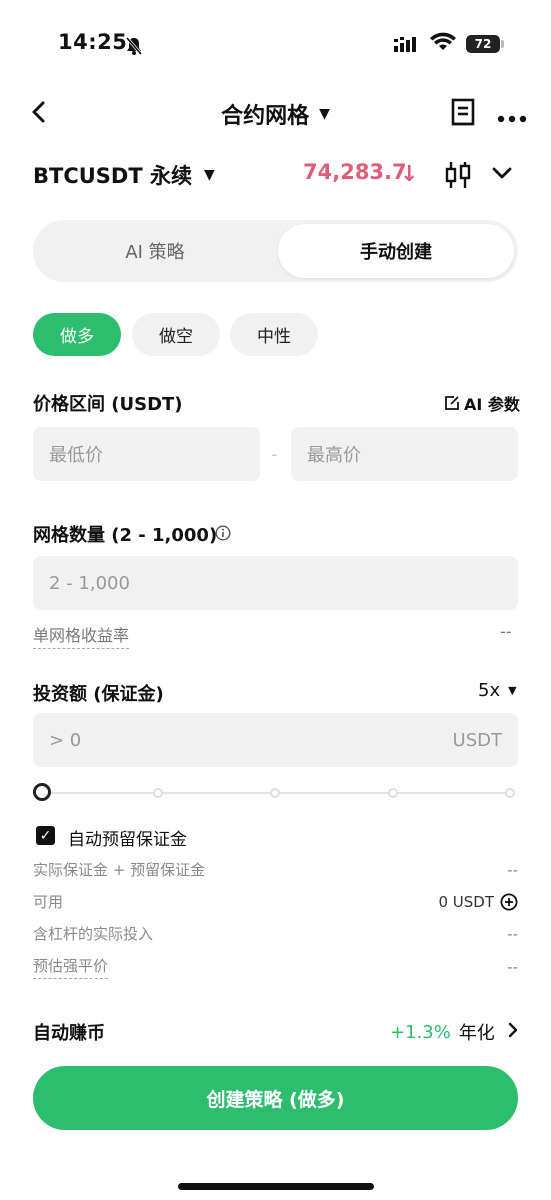  I want to click on grid-count-label: 网格数量 (2 - 1,000), so click(125, 535).